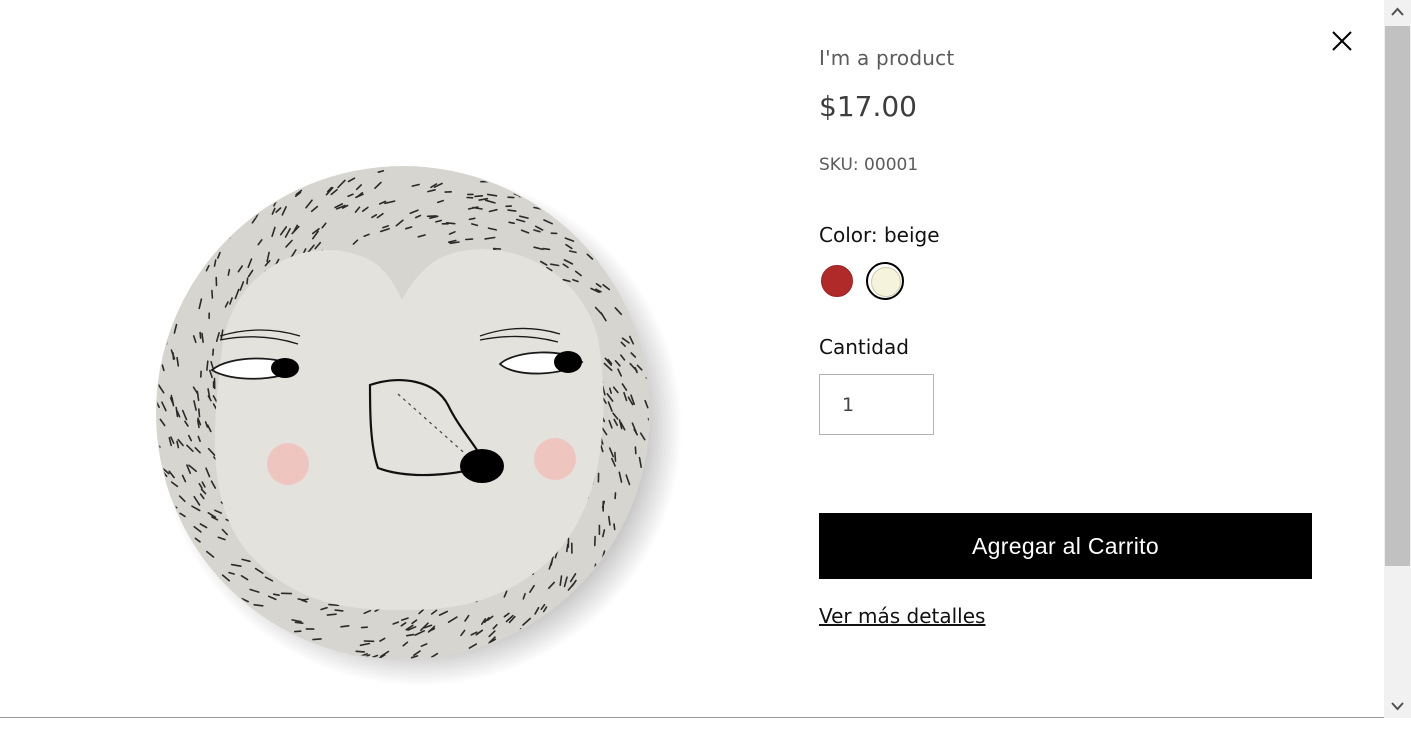  I want to click on quantity-label: Cantidad, so click(864, 347).